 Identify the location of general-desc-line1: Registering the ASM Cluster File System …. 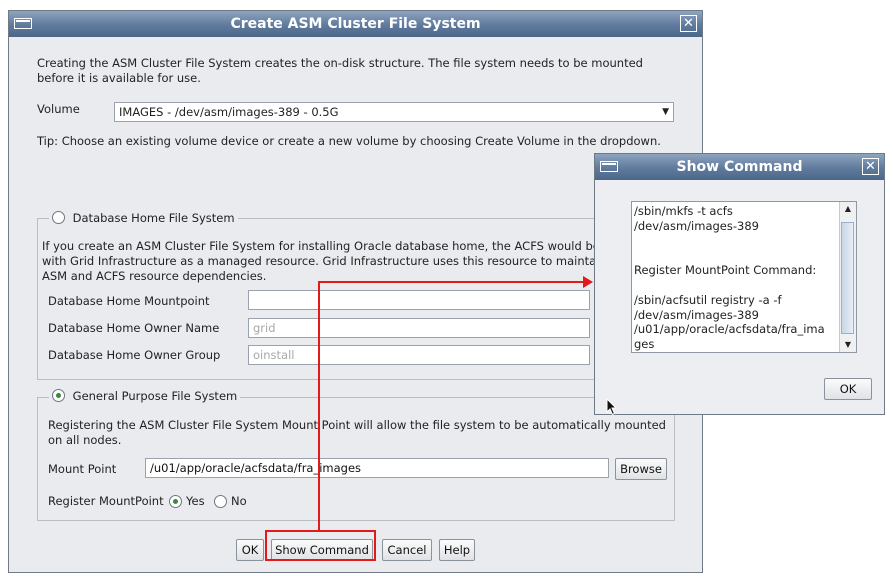
(357, 425).